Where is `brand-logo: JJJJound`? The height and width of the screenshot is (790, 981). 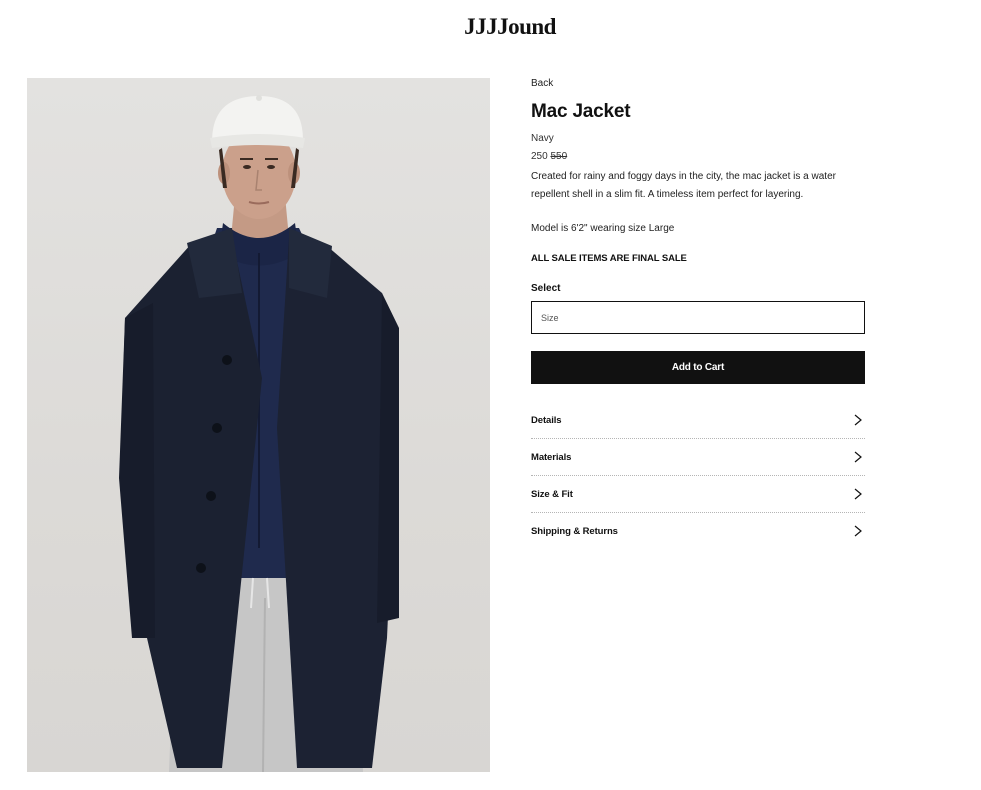 brand-logo: JJJJound is located at coordinates (490, 27).